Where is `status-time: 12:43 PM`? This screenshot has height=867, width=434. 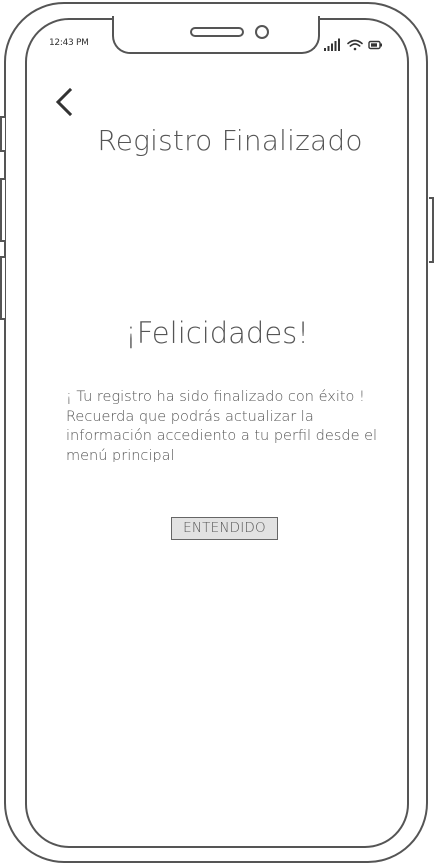 status-time: 12:43 PM is located at coordinates (69, 43).